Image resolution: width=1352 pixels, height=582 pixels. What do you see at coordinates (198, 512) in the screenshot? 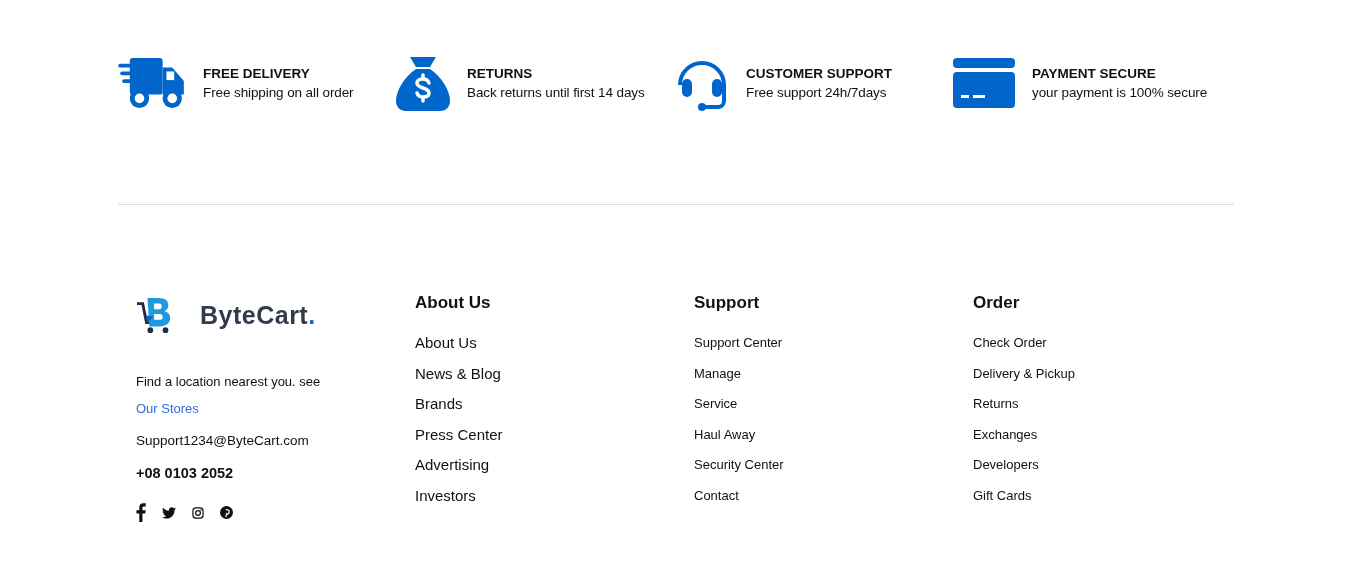
I see `instagram-icon` at bounding box center [198, 512].